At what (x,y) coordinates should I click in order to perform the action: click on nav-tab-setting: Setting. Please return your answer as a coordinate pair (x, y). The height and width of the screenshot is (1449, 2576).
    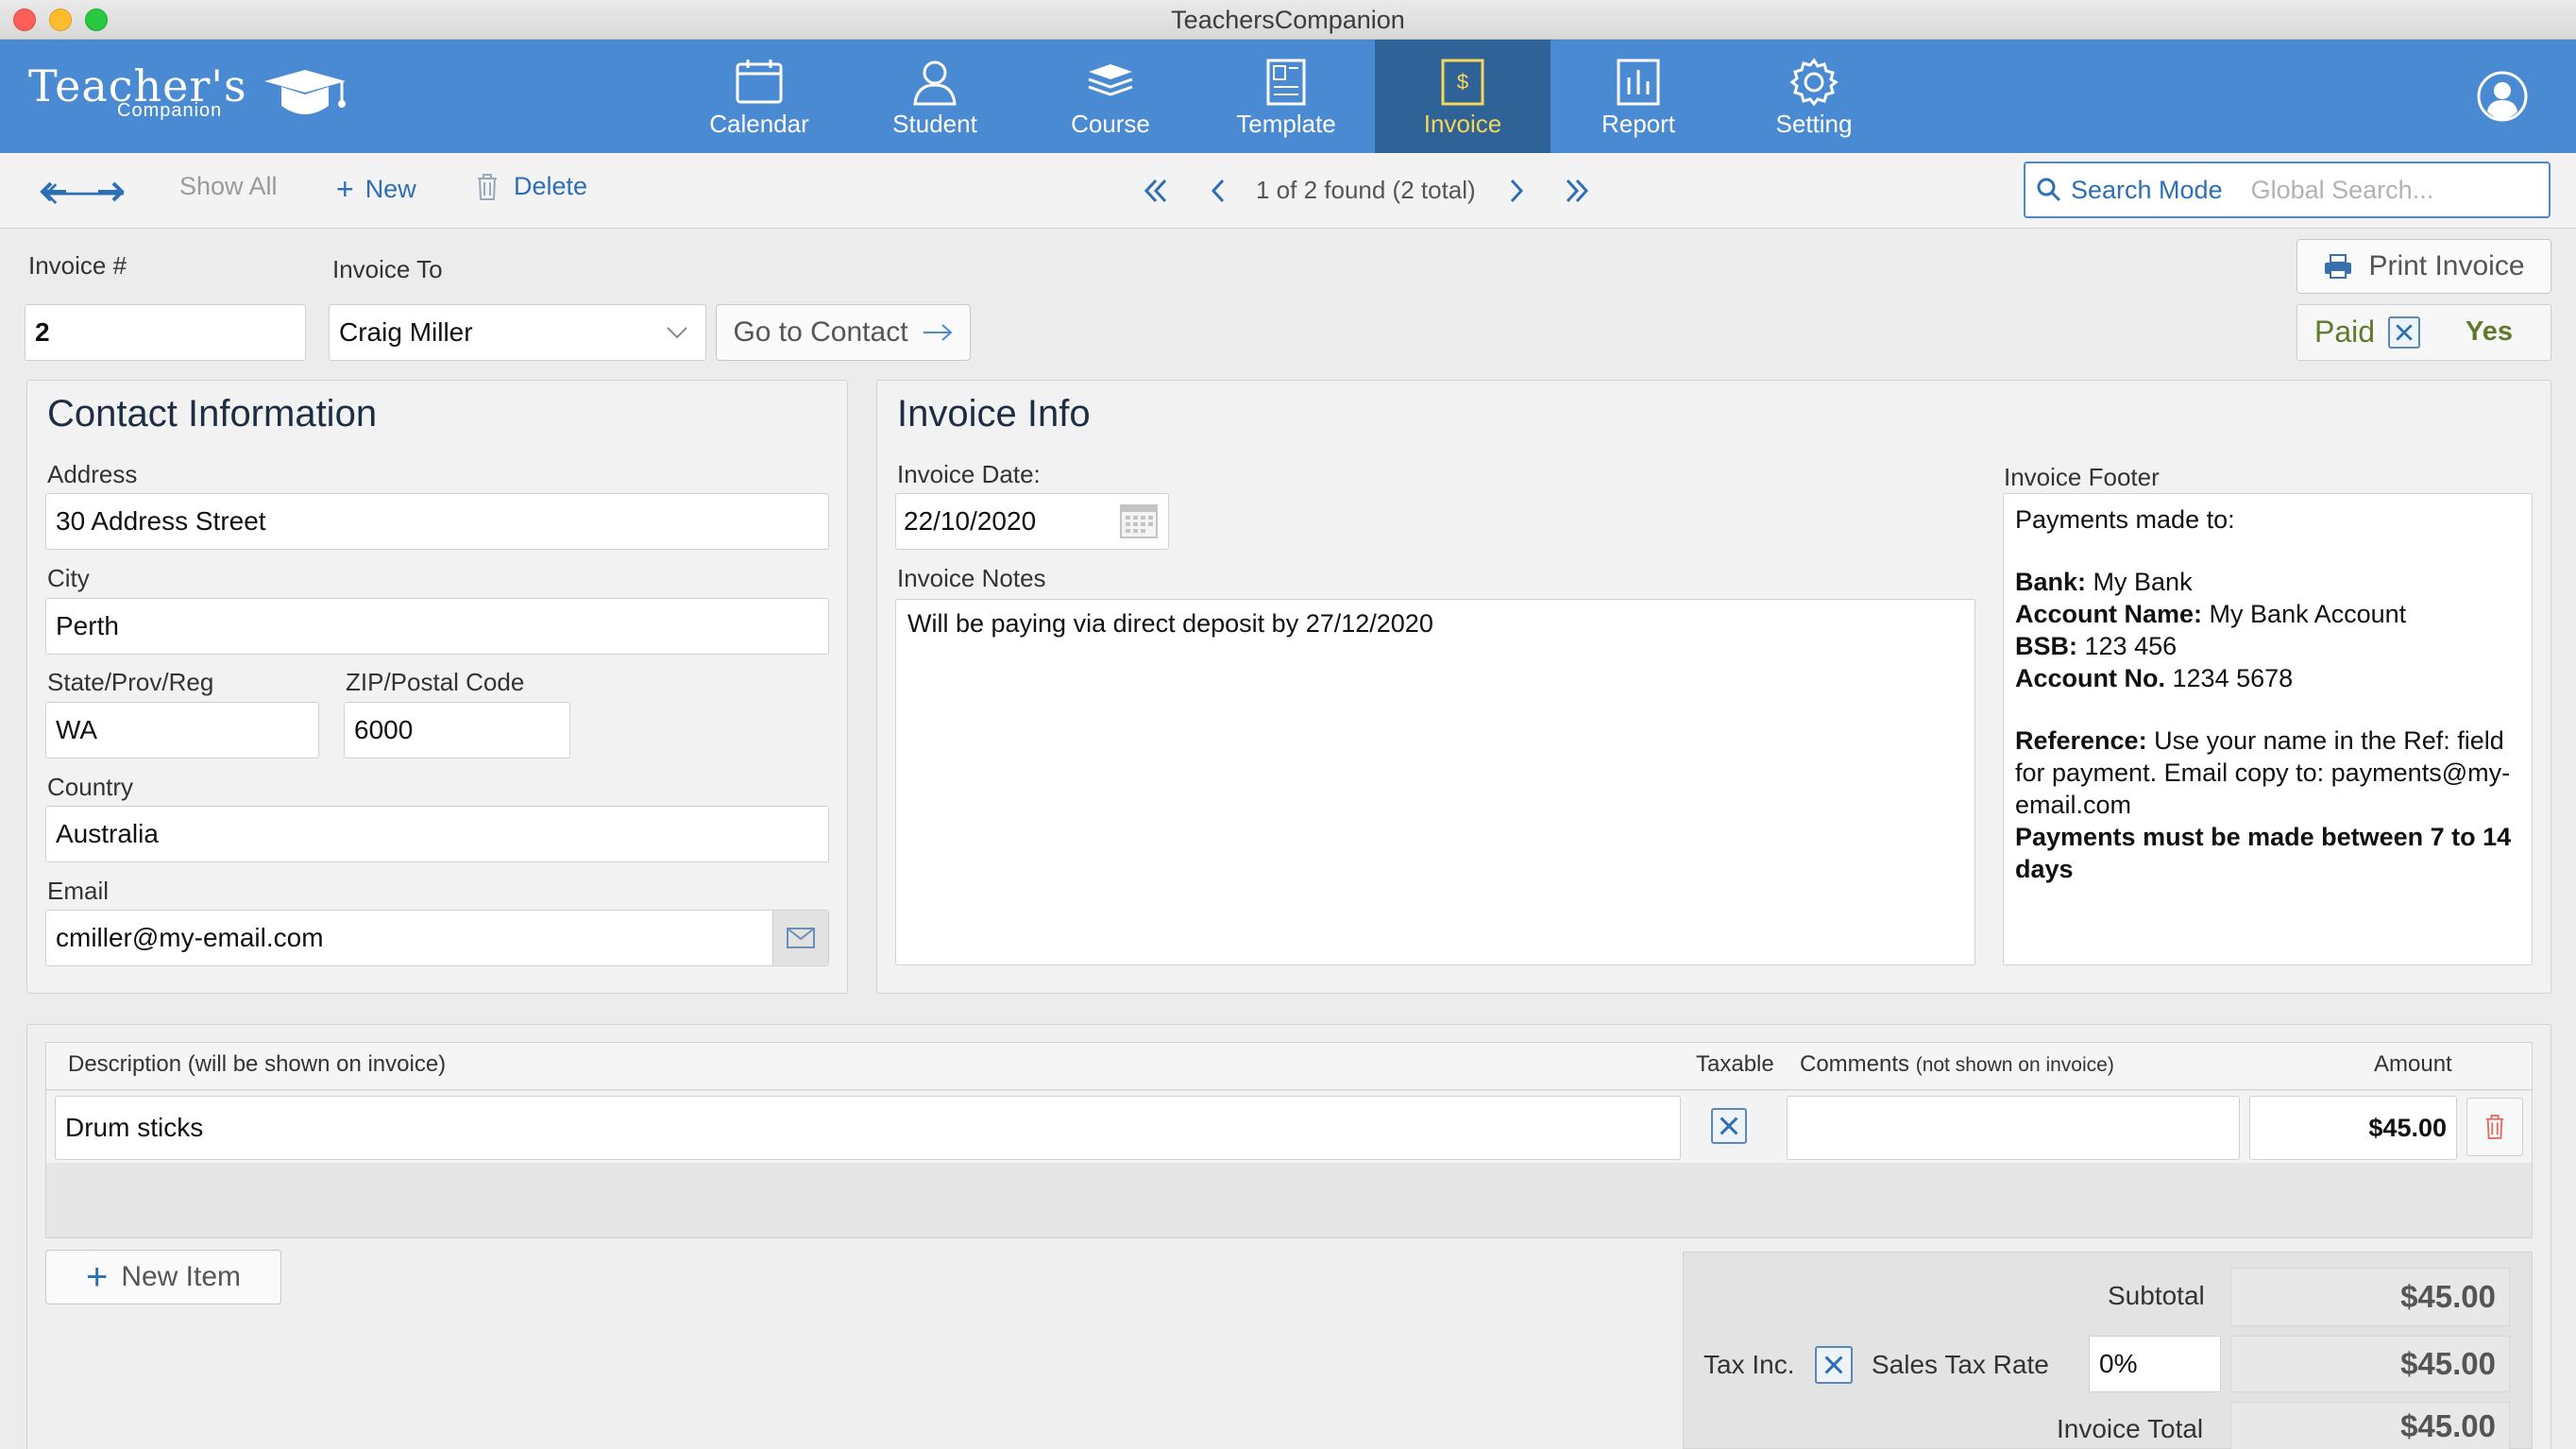
    Looking at the image, I should click on (1814, 96).